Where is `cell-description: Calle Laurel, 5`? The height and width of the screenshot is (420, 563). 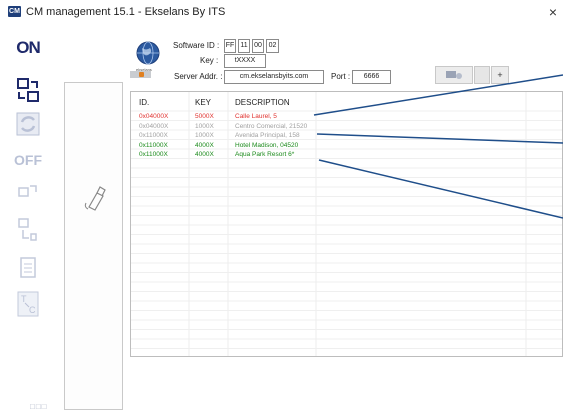
cell-description: Calle Laurel, 5 is located at coordinates (256, 116).